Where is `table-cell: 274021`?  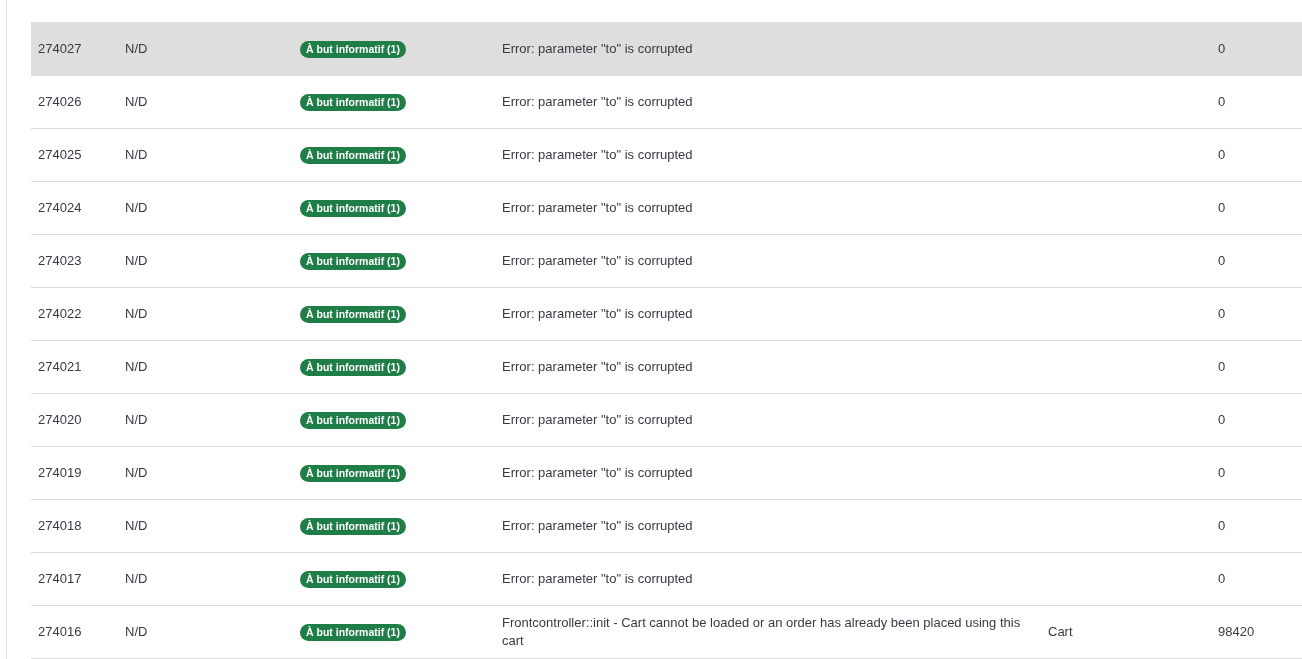
table-cell: 274021 is located at coordinates (60, 366).